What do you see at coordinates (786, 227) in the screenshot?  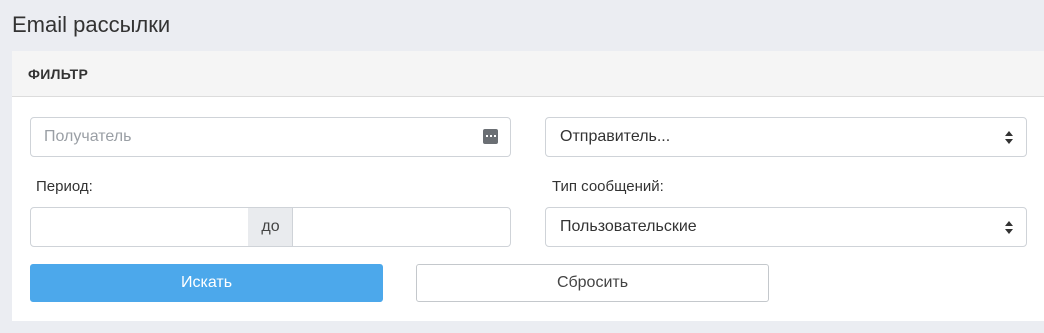 I see `message-type-select: Пользовательские` at bounding box center [786, 227].